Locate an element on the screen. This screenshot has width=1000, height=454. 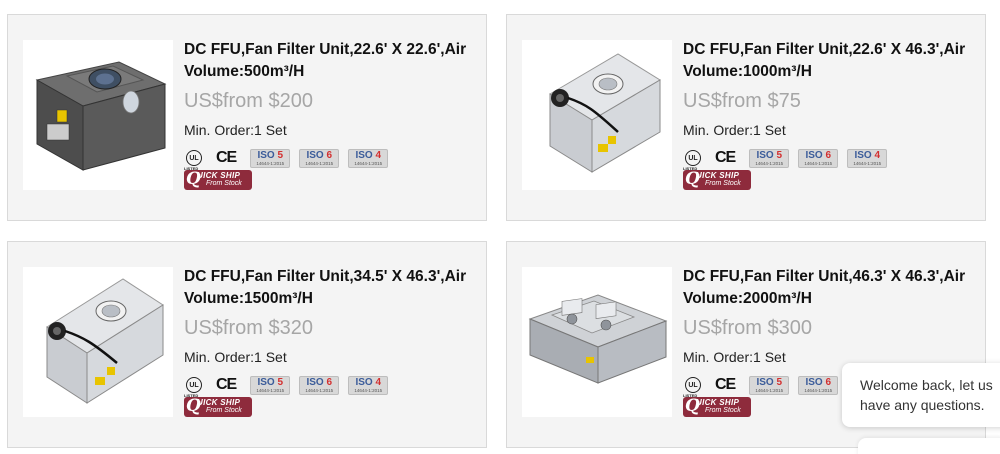
product-price: US$from $300 is located at coordinates (747, 328).